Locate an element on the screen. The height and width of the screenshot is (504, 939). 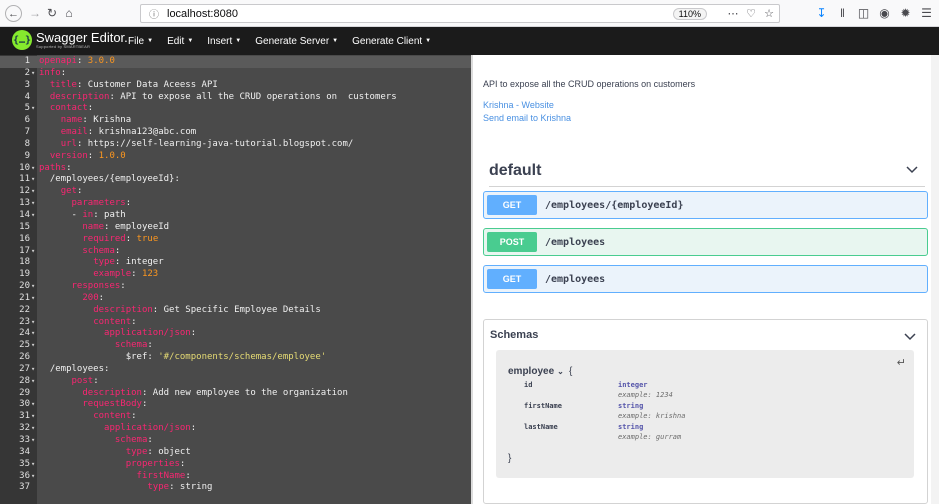
editor-line: 26 $ref: '#/components/schemas/employee' is located at coordinates (235, 358).